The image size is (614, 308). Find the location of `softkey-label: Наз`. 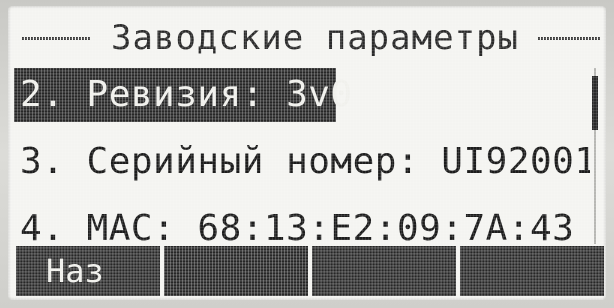

softkey-label: Наз is located at coordinates (75, 271).